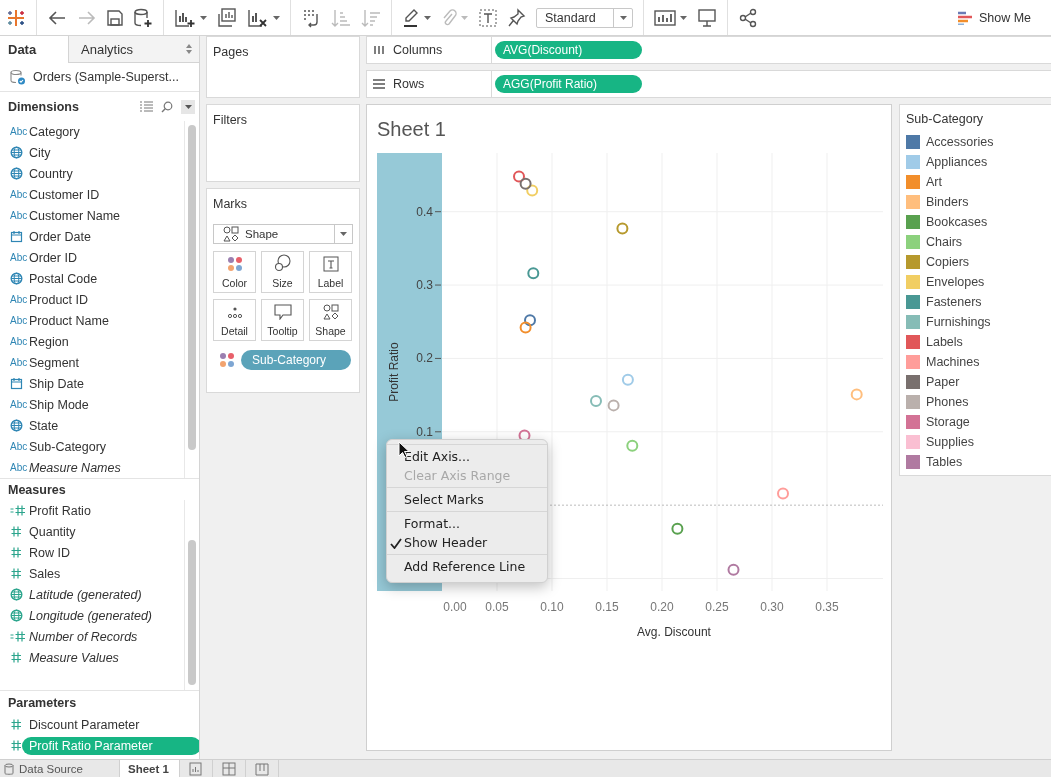 The height and width of the screenshot is (777, 1051). Describe the element at coordinates (234, 272) in the screenshot. I see `marks-button: Color` at that location.